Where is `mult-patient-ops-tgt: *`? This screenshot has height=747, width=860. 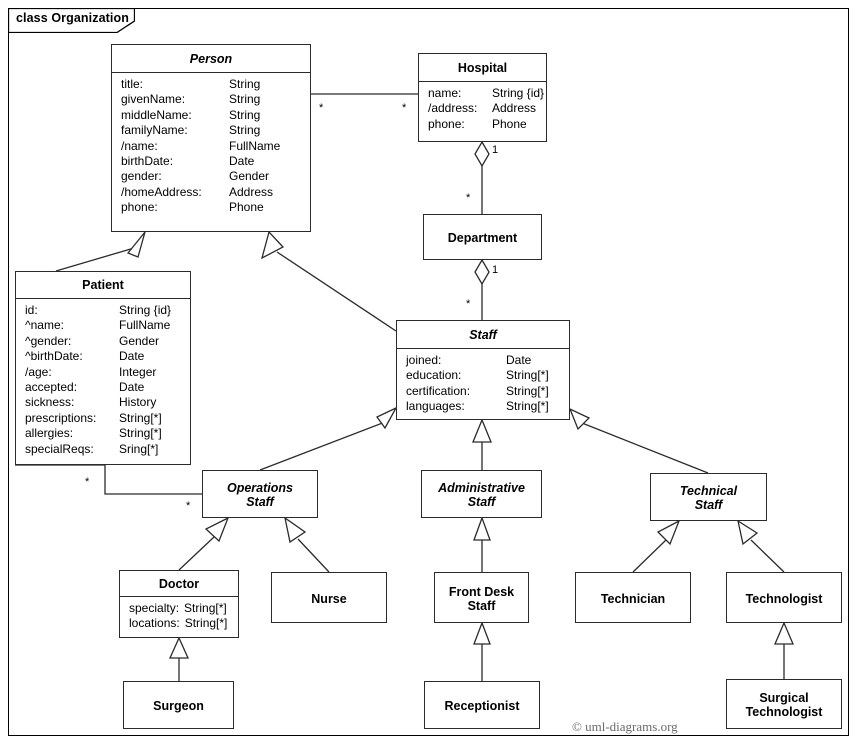
mult-patient-ops-tgt: * is located at coordinates (188, 506).